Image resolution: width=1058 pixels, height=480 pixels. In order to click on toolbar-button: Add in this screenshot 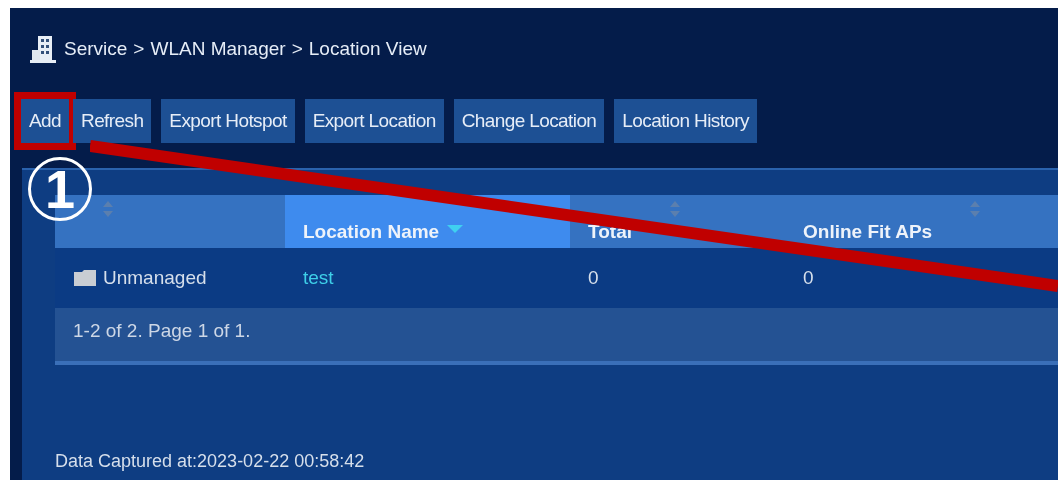, I will do `click(45, 121)`.